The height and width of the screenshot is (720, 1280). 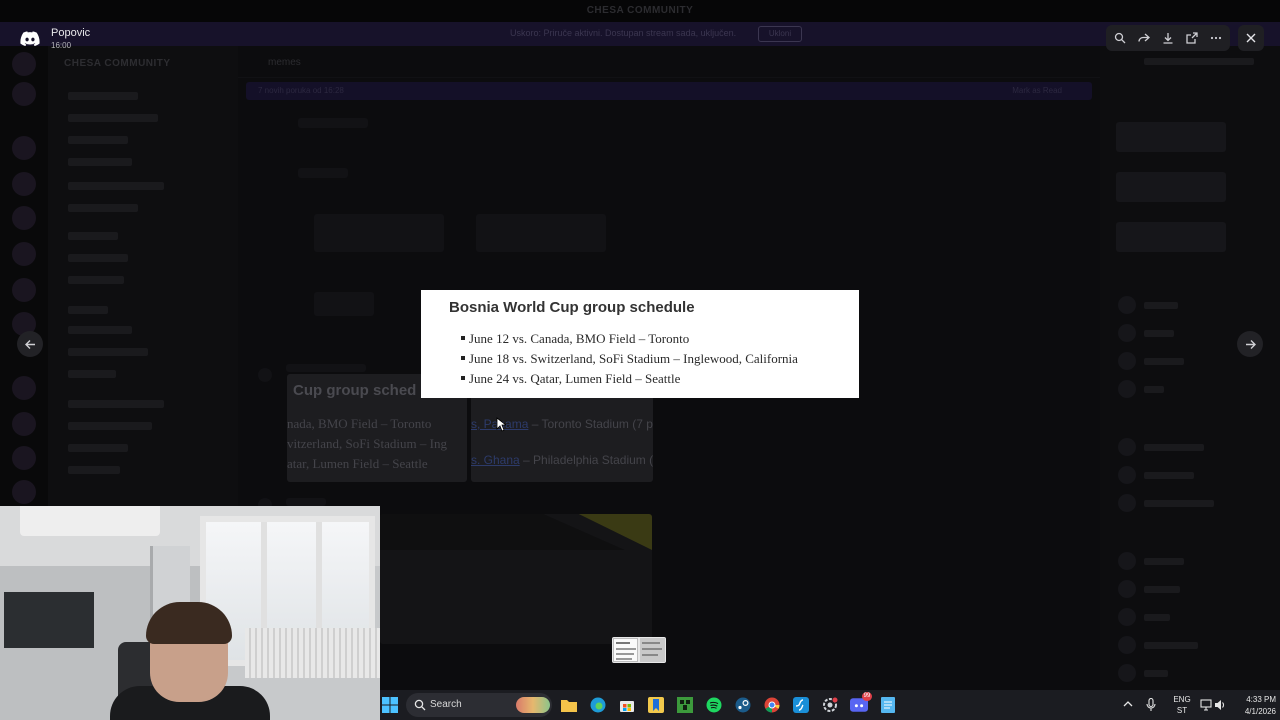 I want to click on forward-button, so click(x=1144, y=38).